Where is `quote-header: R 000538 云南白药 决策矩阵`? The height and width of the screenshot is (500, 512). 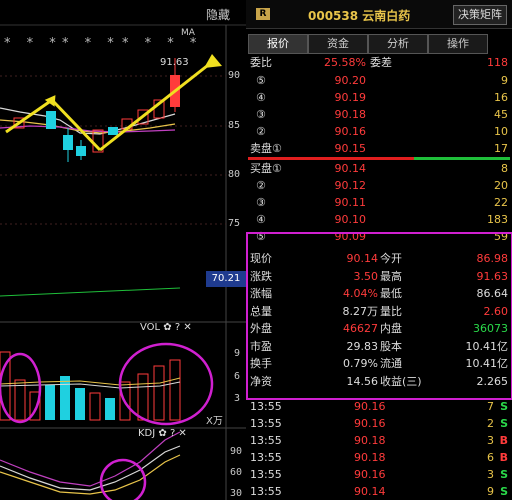
quote-header: R 000538 云南白药 决策矩阵 is located at coordinates (379, 14).